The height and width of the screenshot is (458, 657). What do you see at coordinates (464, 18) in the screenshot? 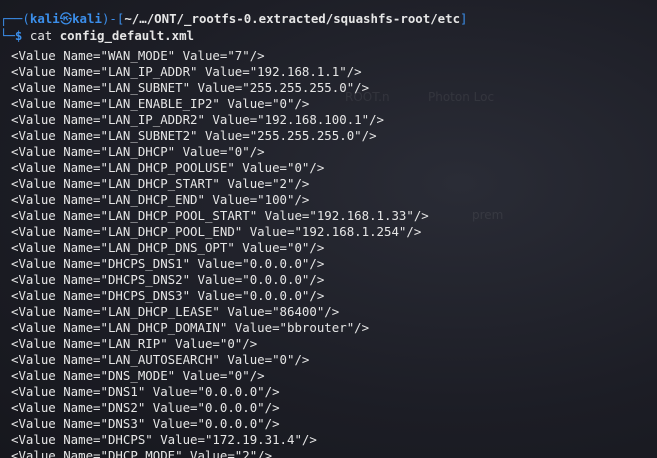
I see `prompt-close-bracket: ]` at bounding box center [464, 18].